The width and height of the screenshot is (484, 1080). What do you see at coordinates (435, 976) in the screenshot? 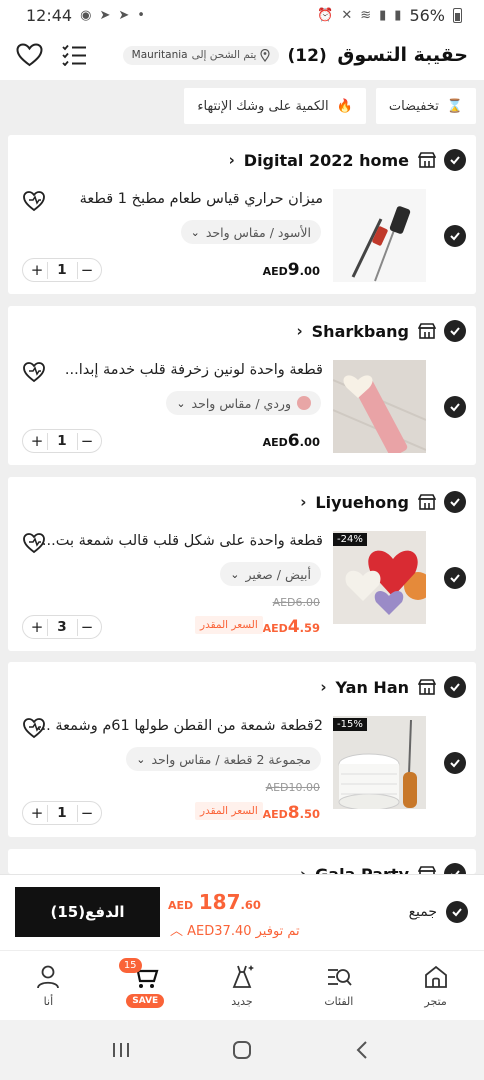
I see `home-icon` at bounding box center [435, 976].